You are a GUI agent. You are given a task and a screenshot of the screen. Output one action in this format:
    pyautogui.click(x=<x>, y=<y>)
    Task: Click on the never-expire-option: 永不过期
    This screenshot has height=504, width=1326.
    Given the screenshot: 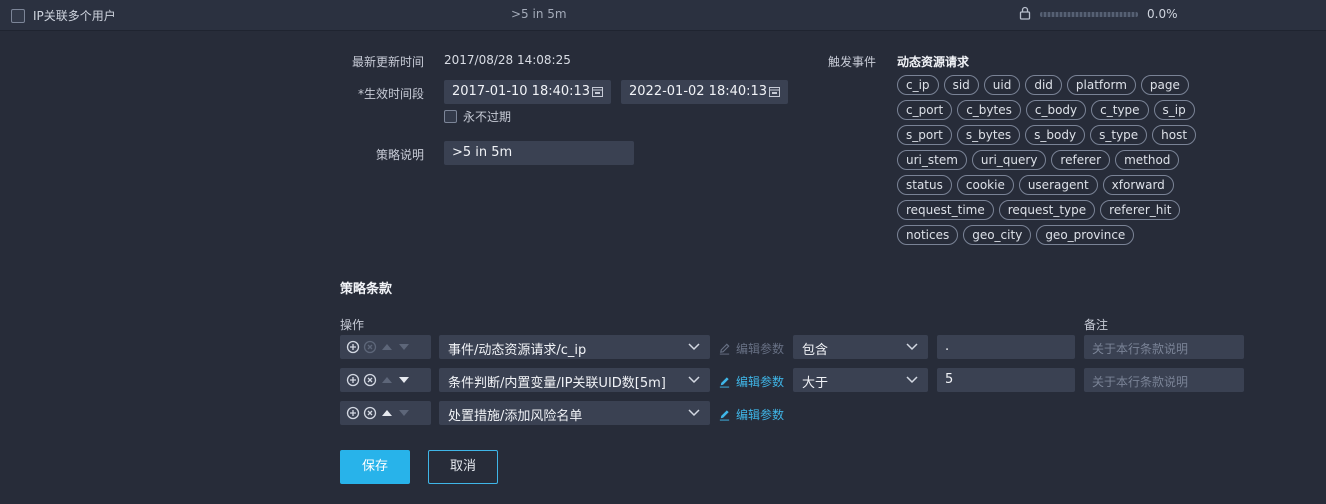 What is the action you would take?
    pyautogui.click(x=477, y=116)
    